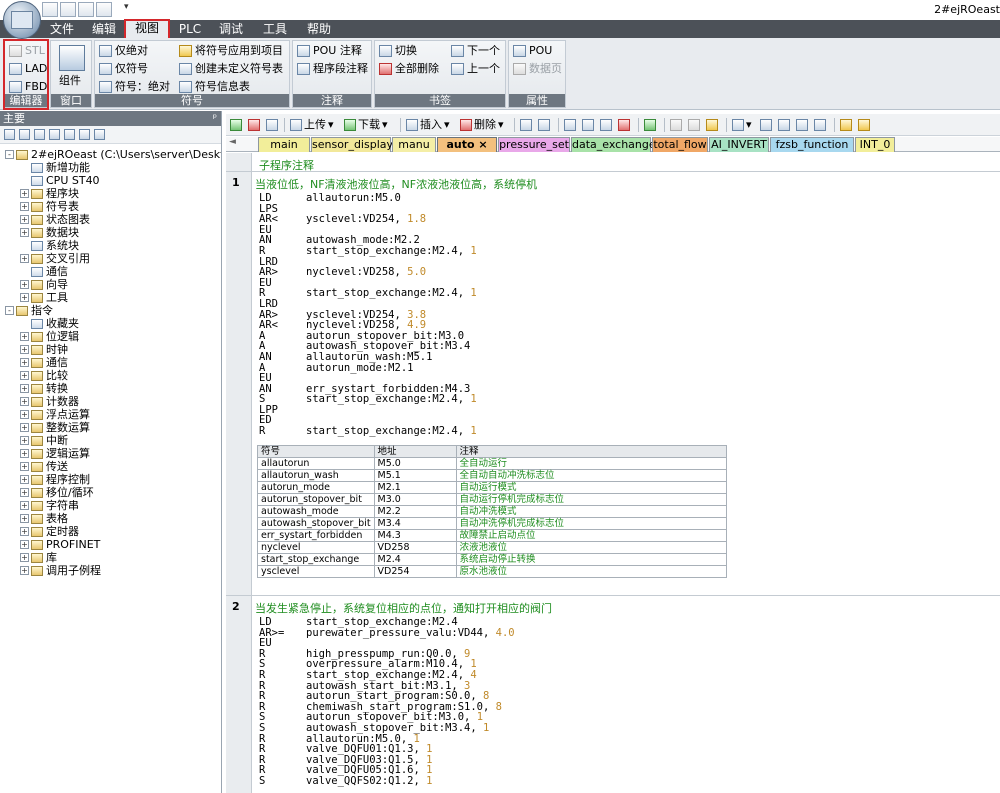  What do you see at coordinates (475, 51) in the screenshot?
I see `next-bookmark-button: 下一个` at bounding box center [475, 51].